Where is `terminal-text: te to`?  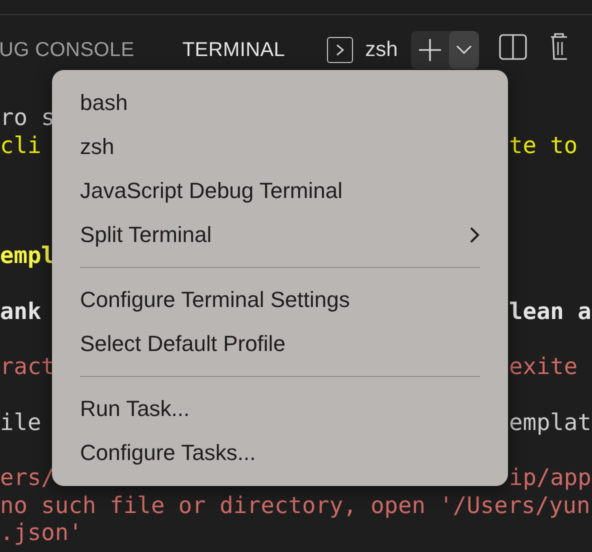 terminal-text: te to is located at coordinates (543, 146).